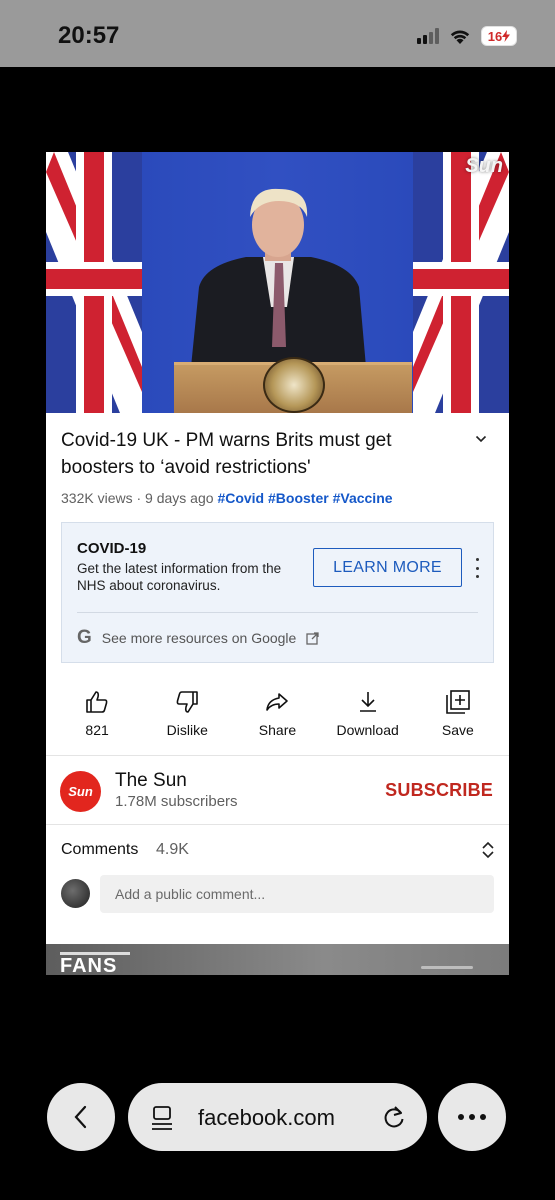  I want to click on ellipsis-icon, so click(472, 1117).